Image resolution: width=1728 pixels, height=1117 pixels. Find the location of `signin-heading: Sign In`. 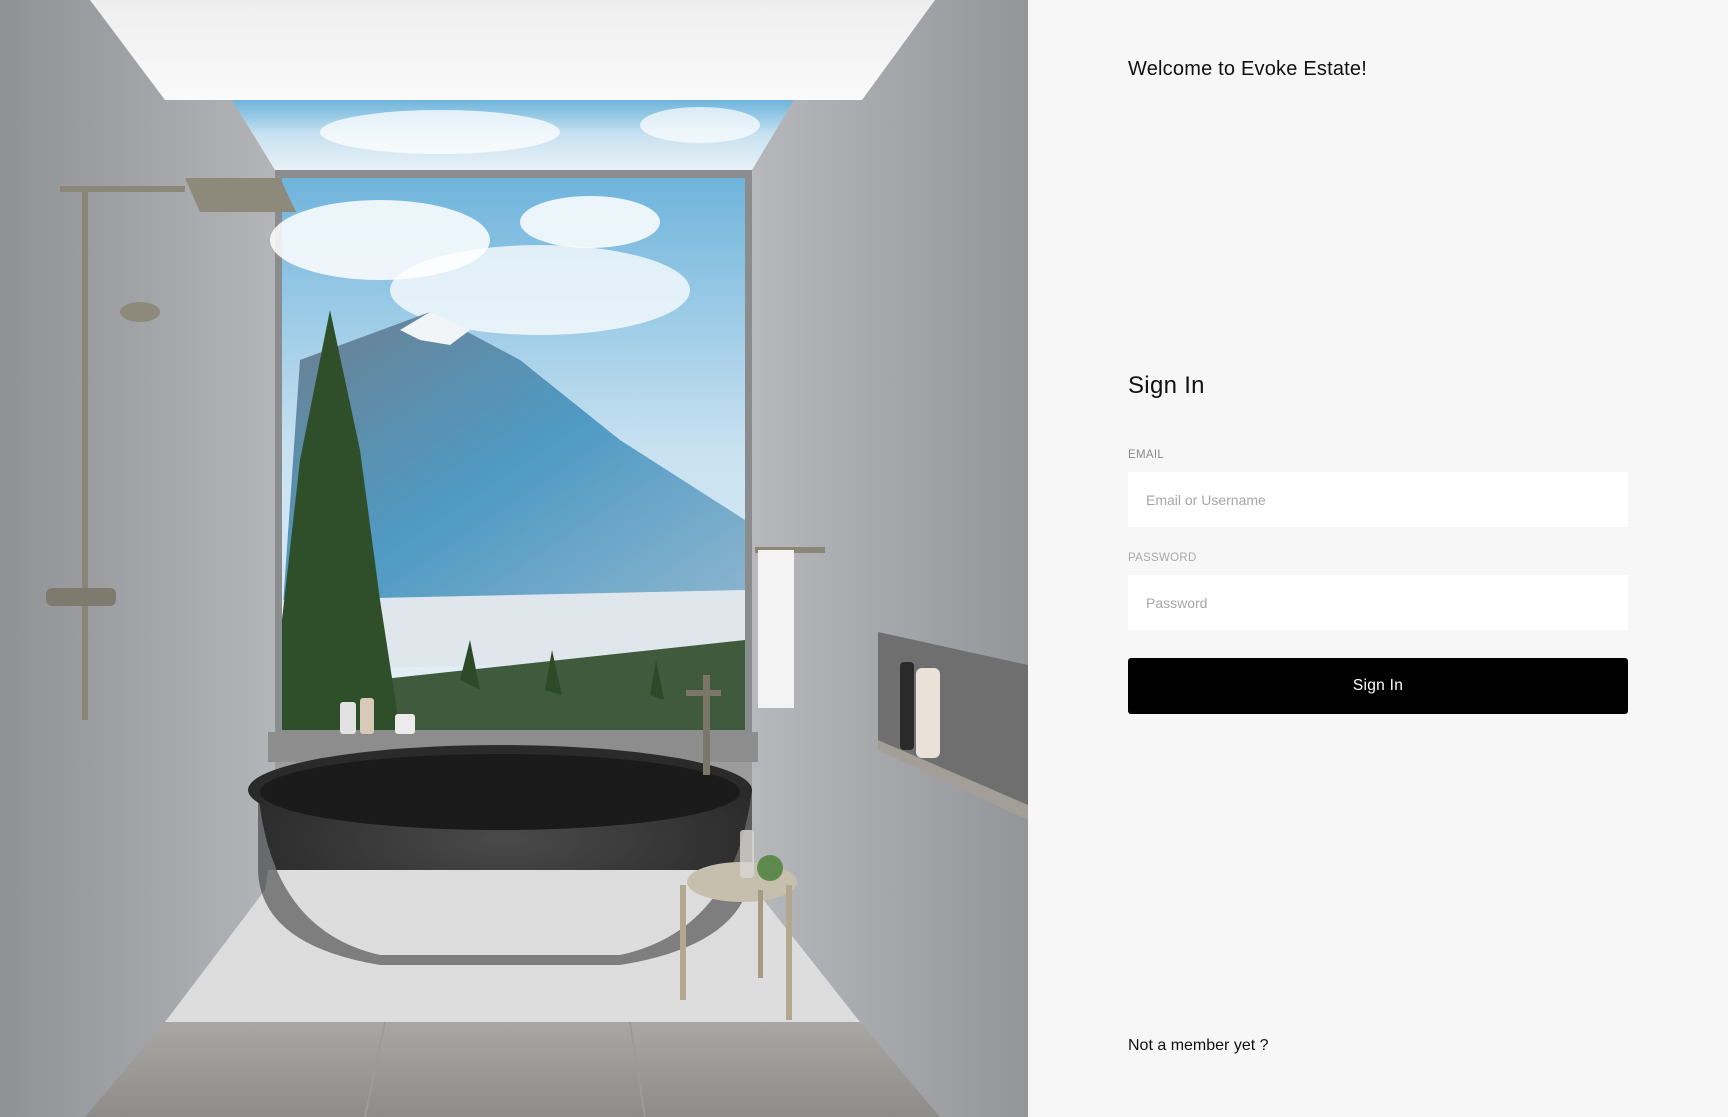

signin-heading: Sign In is located at coordinates (1166, 385).